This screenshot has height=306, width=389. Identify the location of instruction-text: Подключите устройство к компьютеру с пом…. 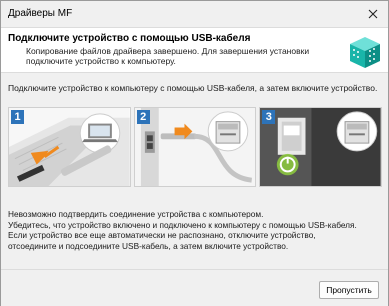
(193, 88).